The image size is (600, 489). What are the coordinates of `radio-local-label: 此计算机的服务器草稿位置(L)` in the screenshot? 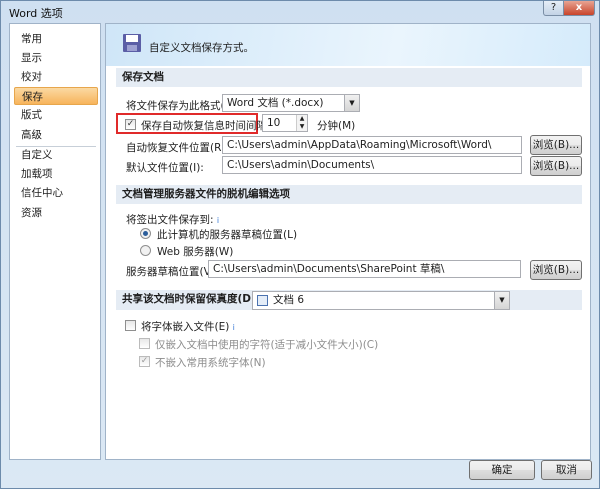 It's located at (227, 235).